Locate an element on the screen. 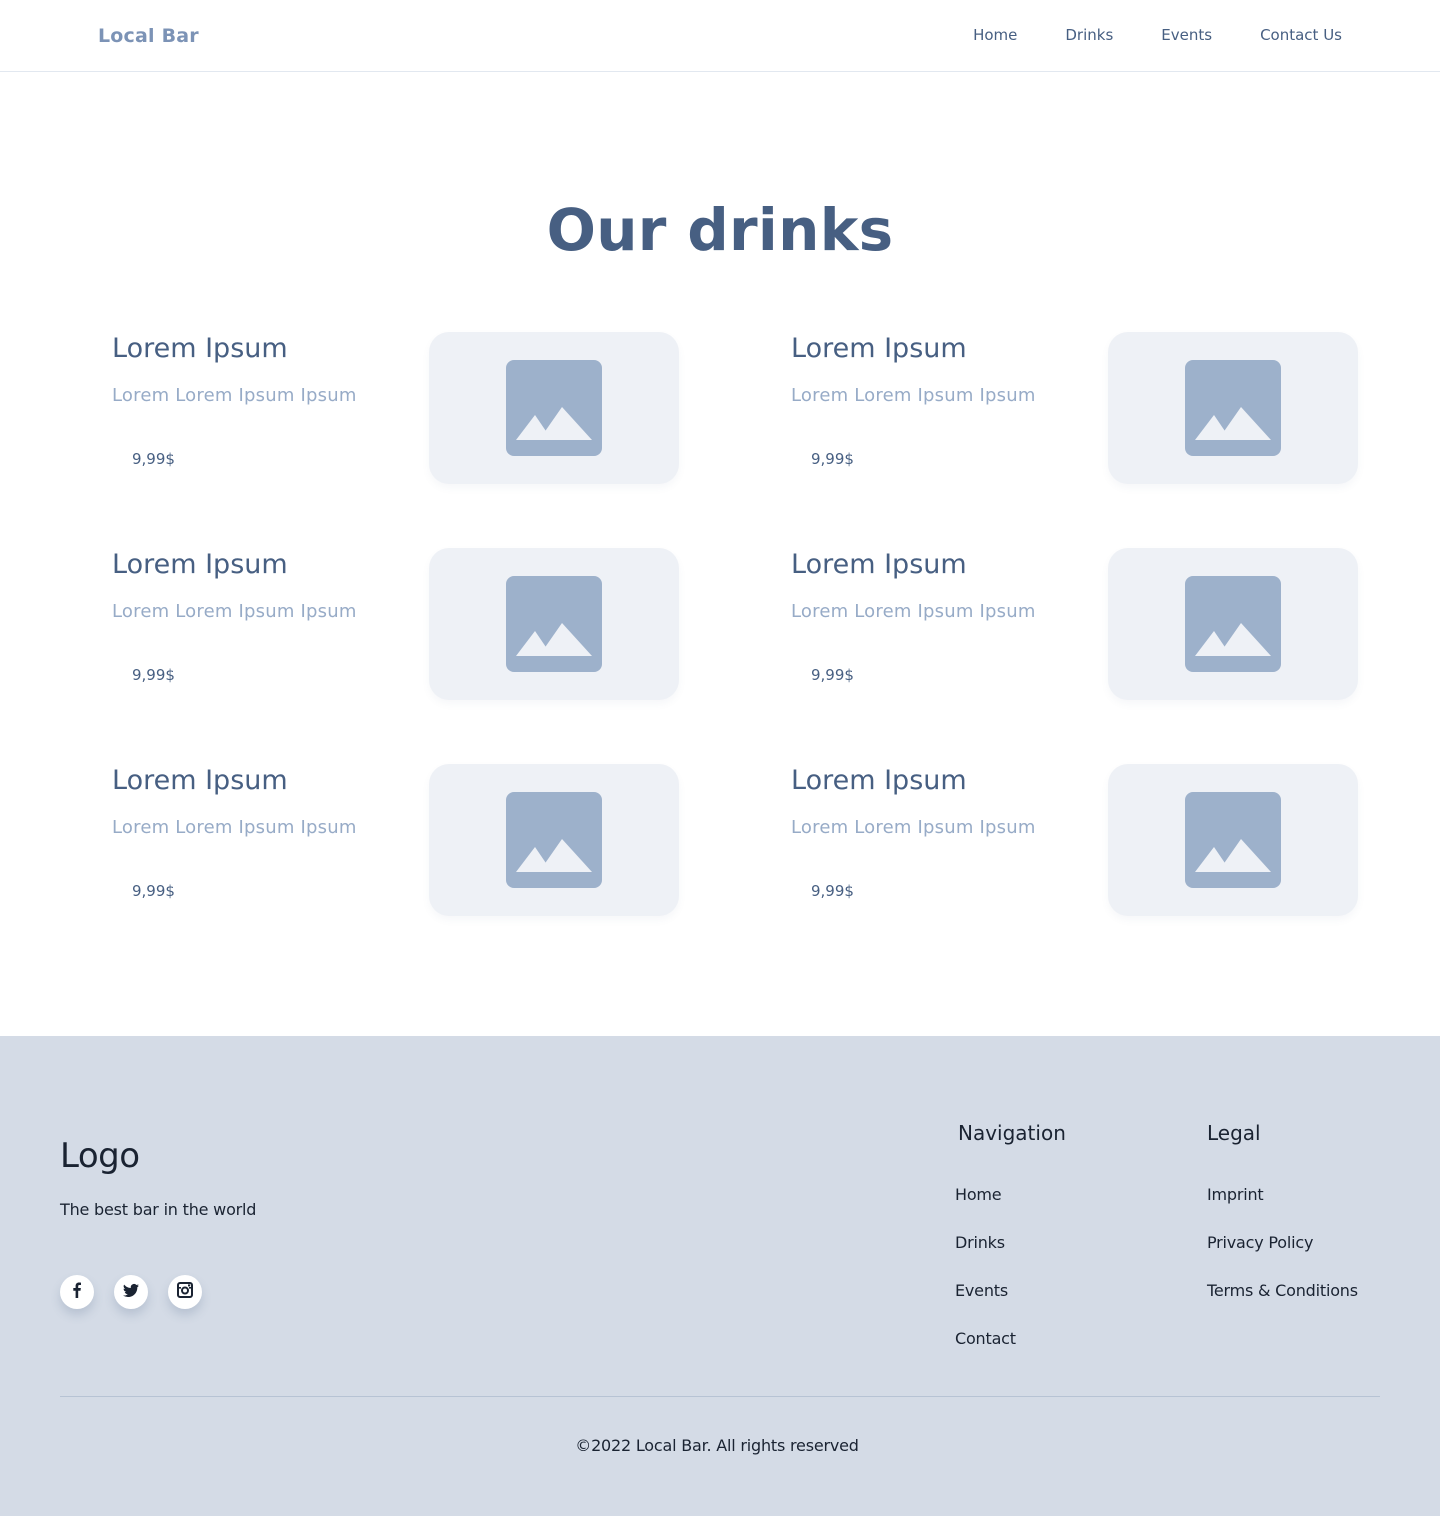 The image size is (1440, 1516). nav-home: Home is located at coordinates (995, 35).